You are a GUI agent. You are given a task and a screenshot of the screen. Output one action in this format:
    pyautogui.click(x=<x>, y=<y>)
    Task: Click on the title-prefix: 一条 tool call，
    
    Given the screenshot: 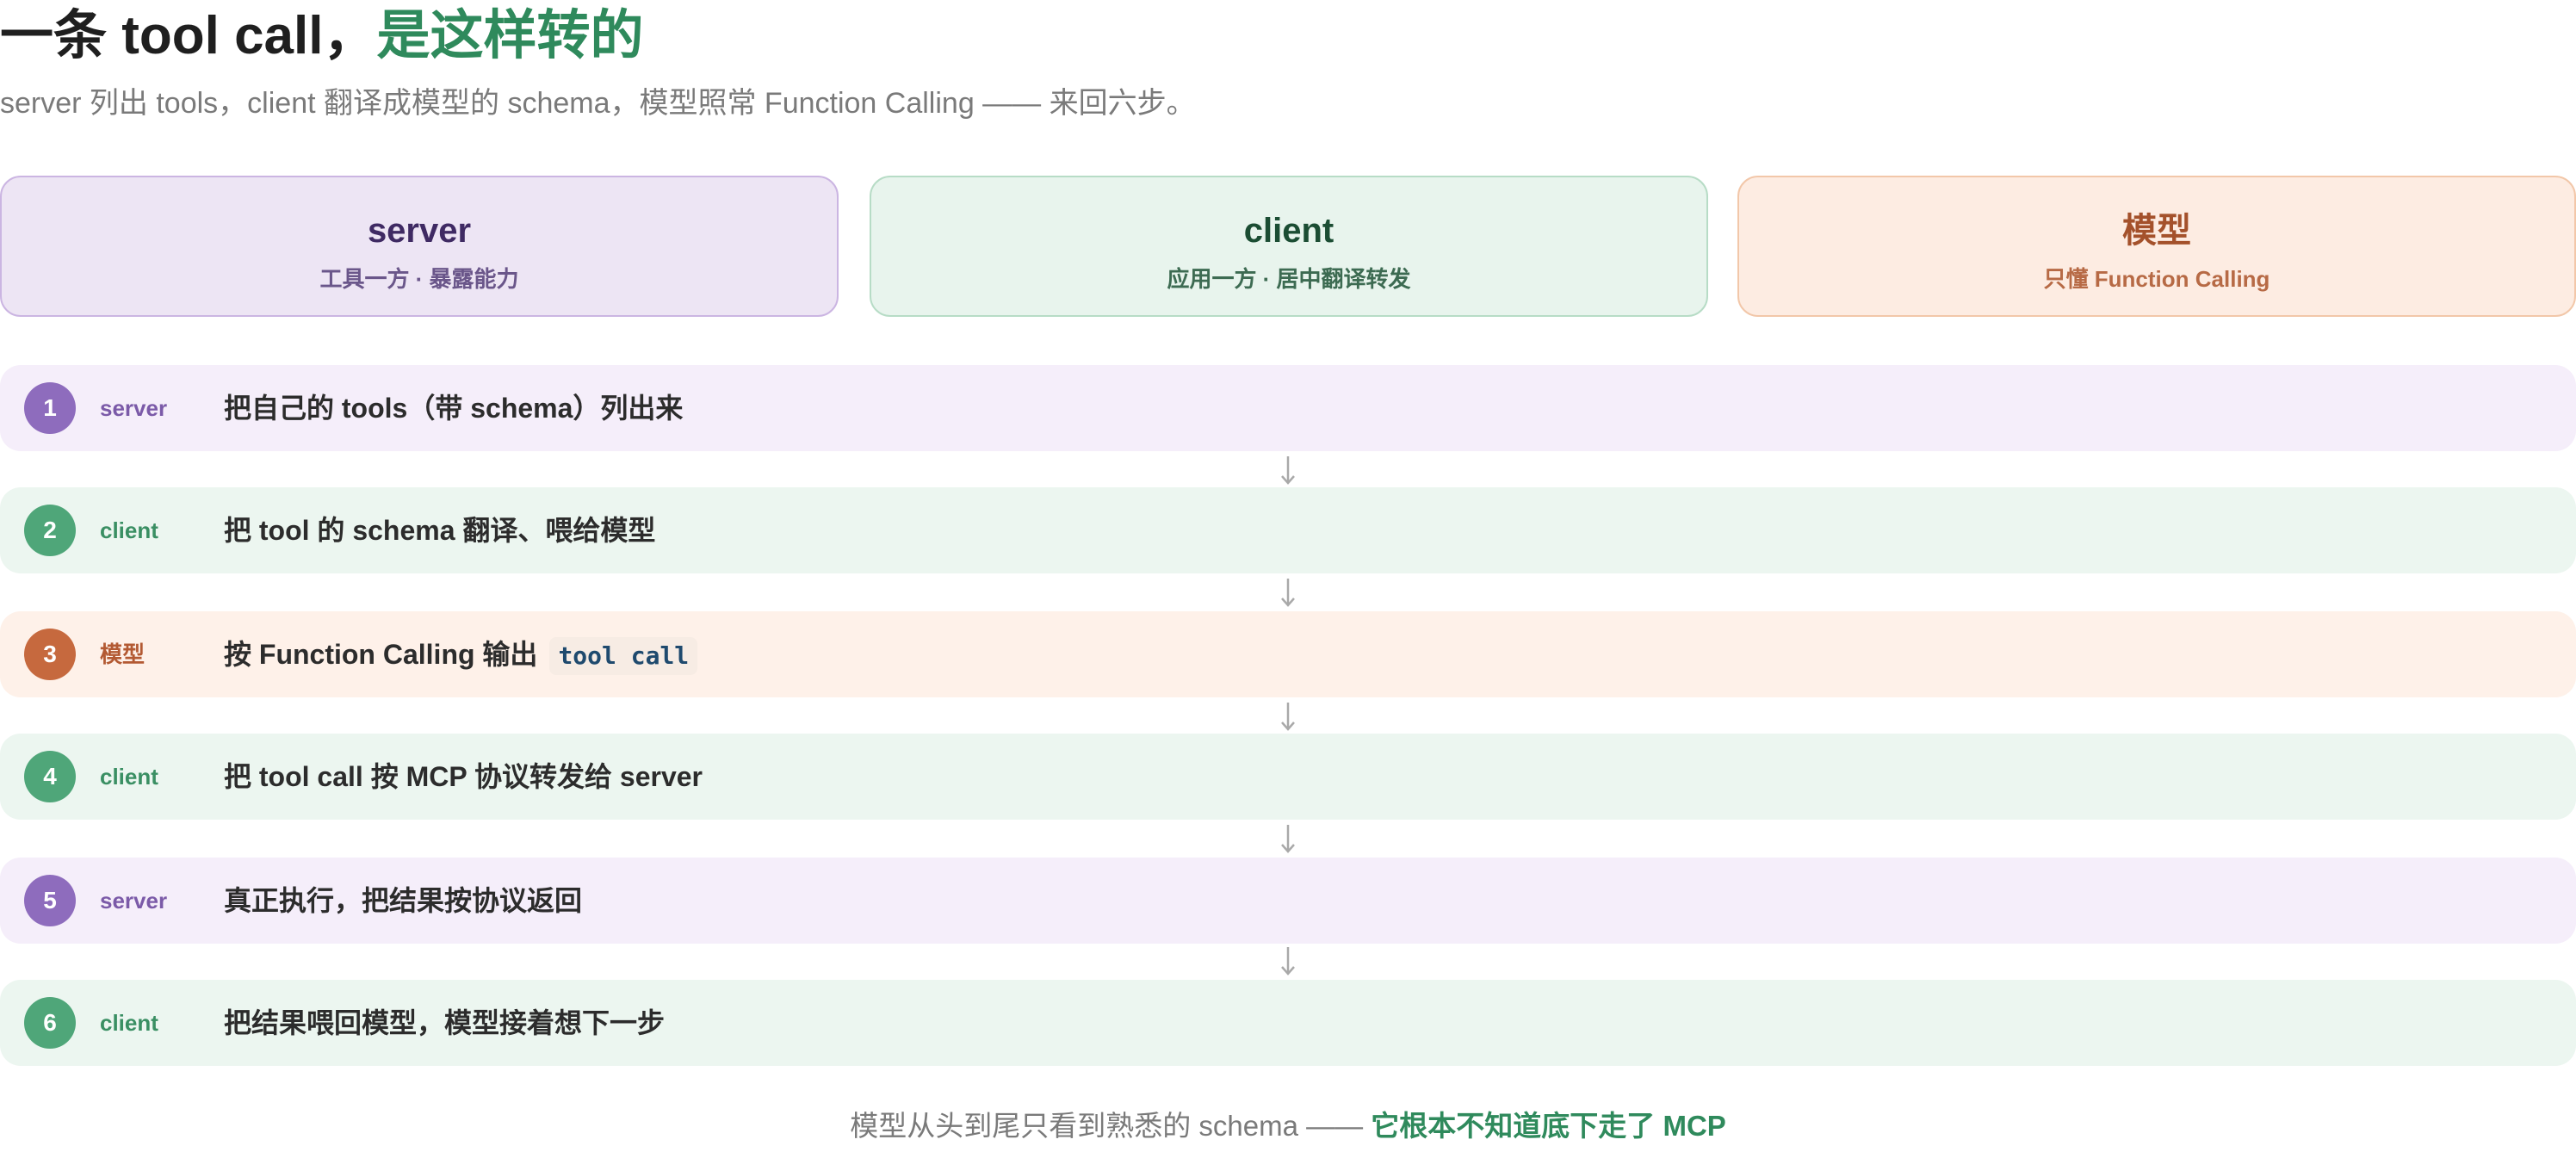 What is the action you would take?
    pyautogui.click(x=189, y=35)
    